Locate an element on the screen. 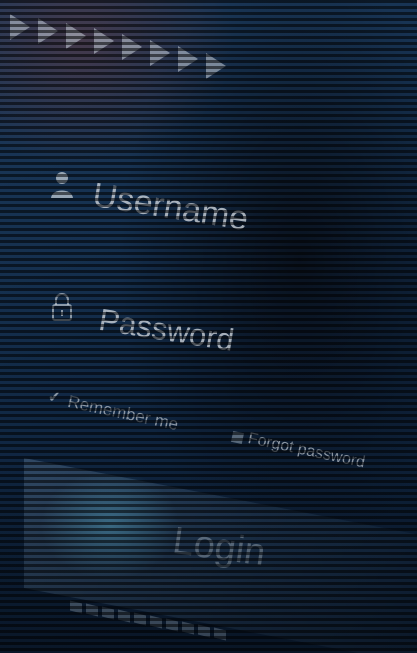  forgot-password-link: Forgot password is located at coordinates (306, 451).